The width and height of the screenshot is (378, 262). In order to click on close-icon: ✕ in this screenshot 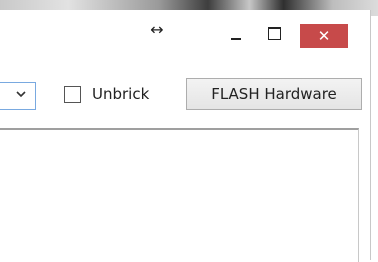, I will do `click(324, 36)`.